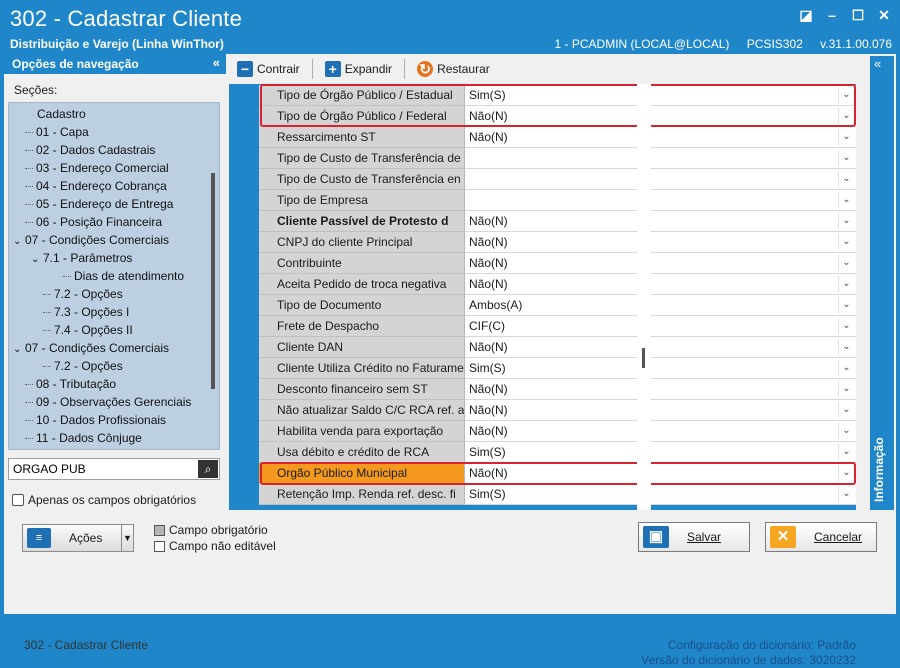  I want to click on minus-icon: −, so click(245, 69).